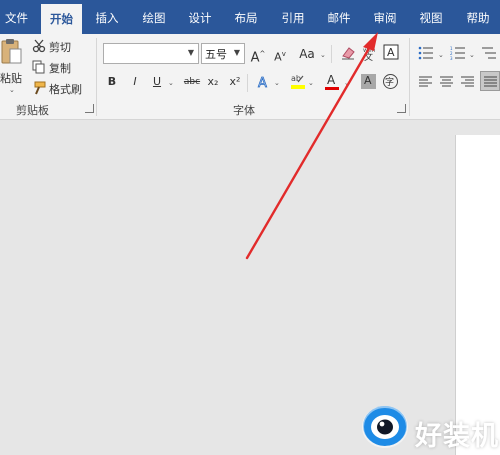 This screenshot has height=455, width=500. I want to click on font-color-label: A, so click(331, 80).